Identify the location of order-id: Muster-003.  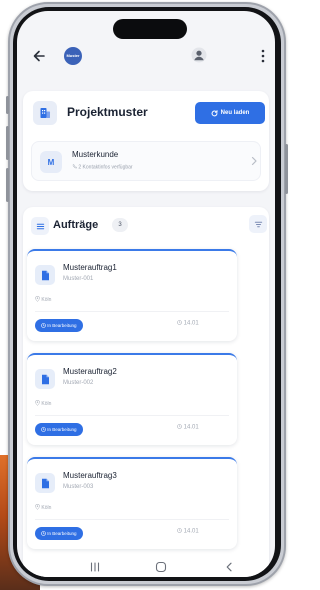
(78, 487).